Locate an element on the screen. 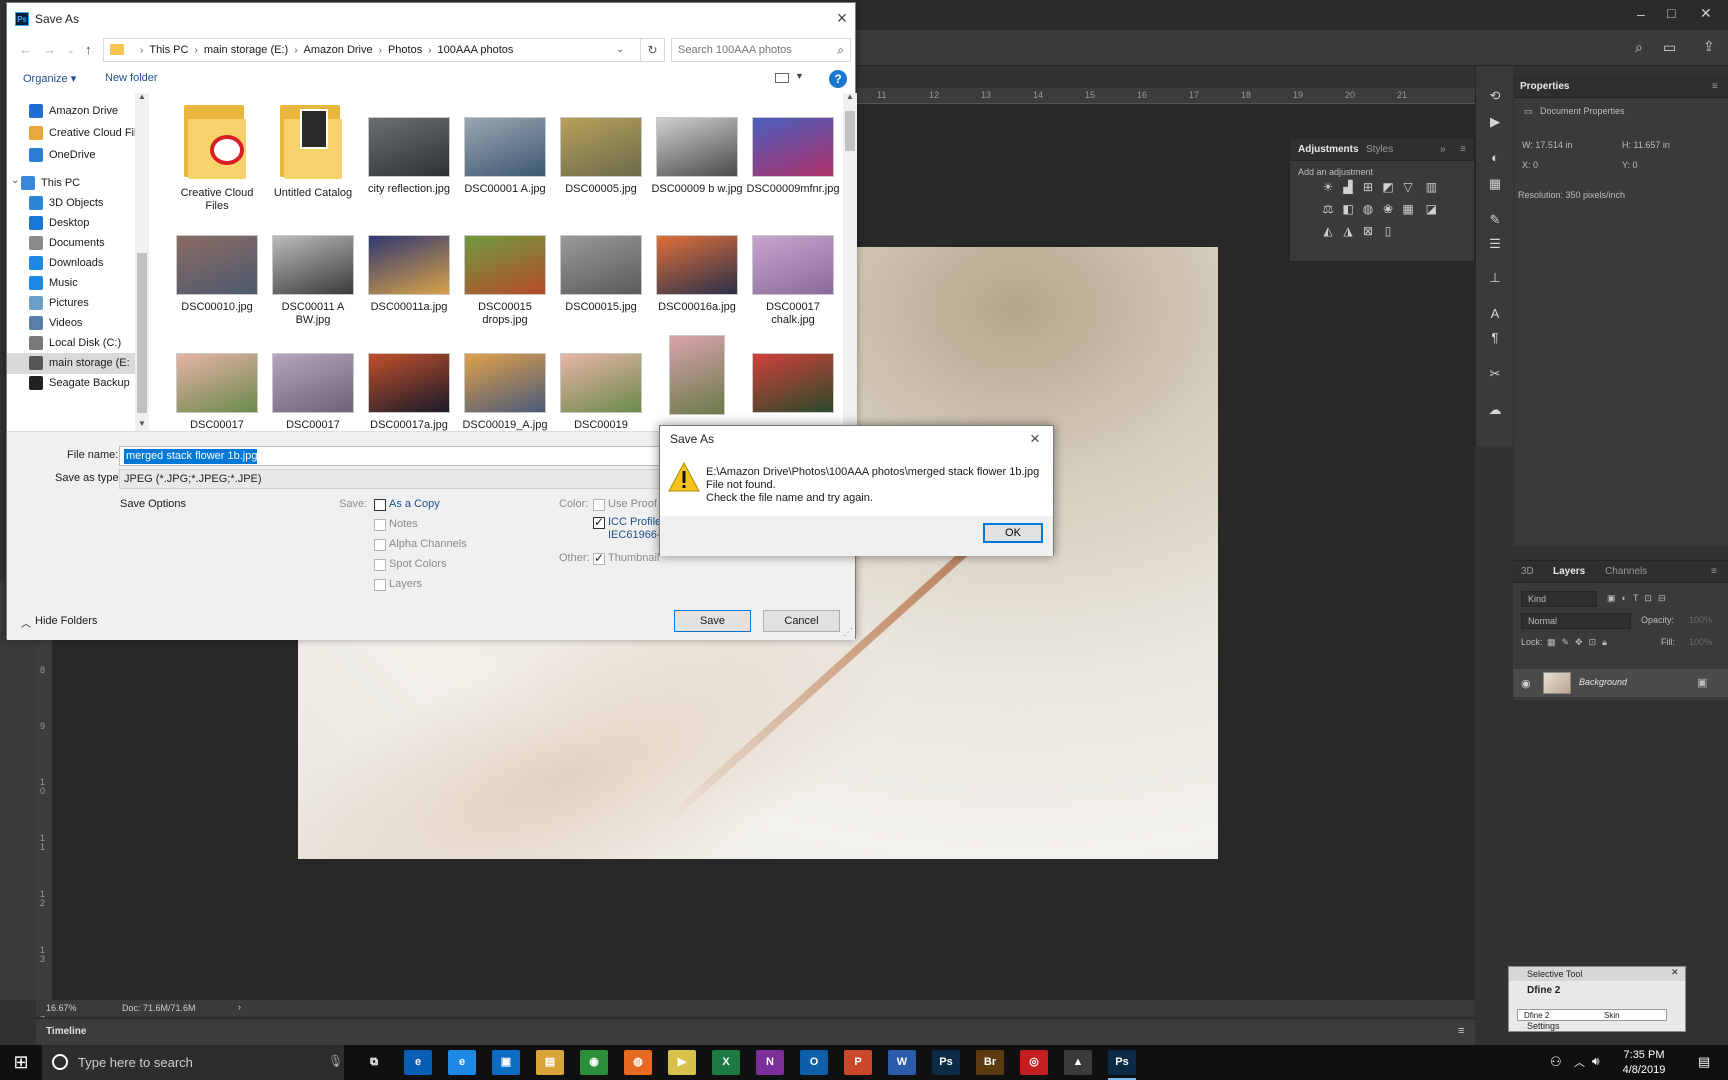 The width and height of the screenshot is (1728, 1080). minimize-icon: – is located at coordinates (1641, 14).